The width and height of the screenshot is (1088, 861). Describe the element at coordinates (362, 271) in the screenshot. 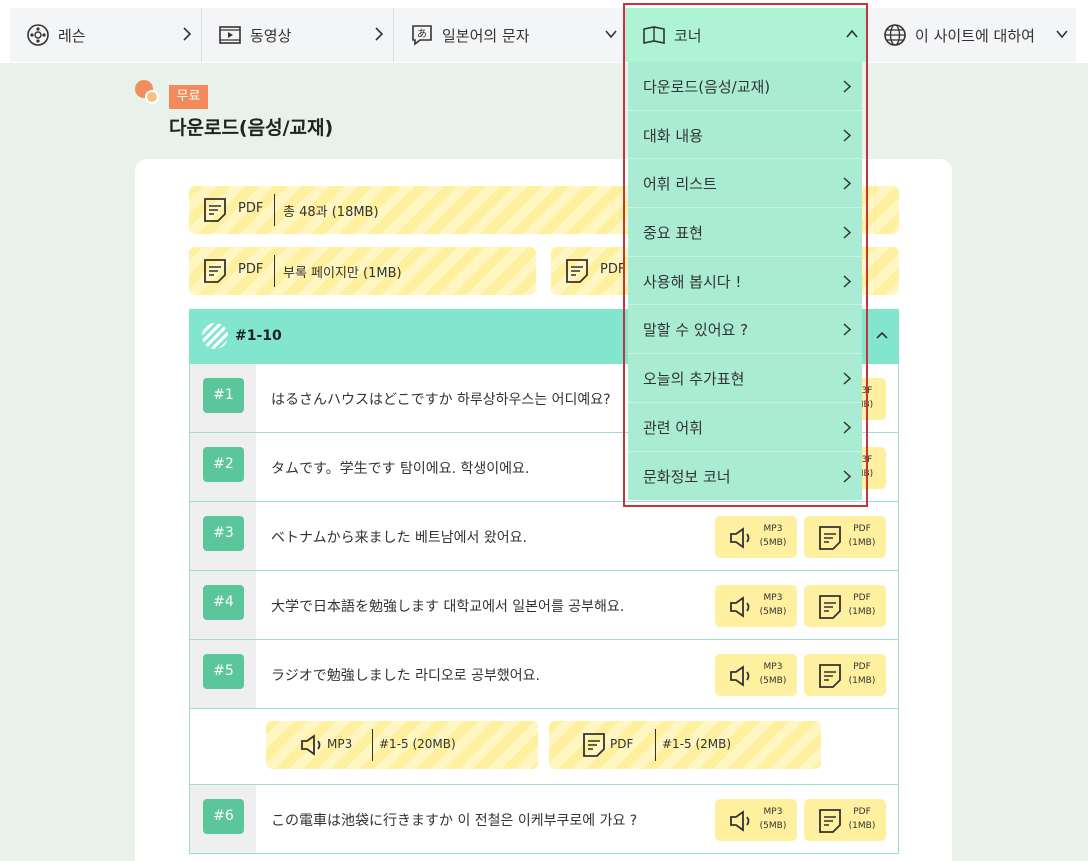

I see `download-appendix-pdf-button: PDF 부록 페이지만 (1MB)` at that location.